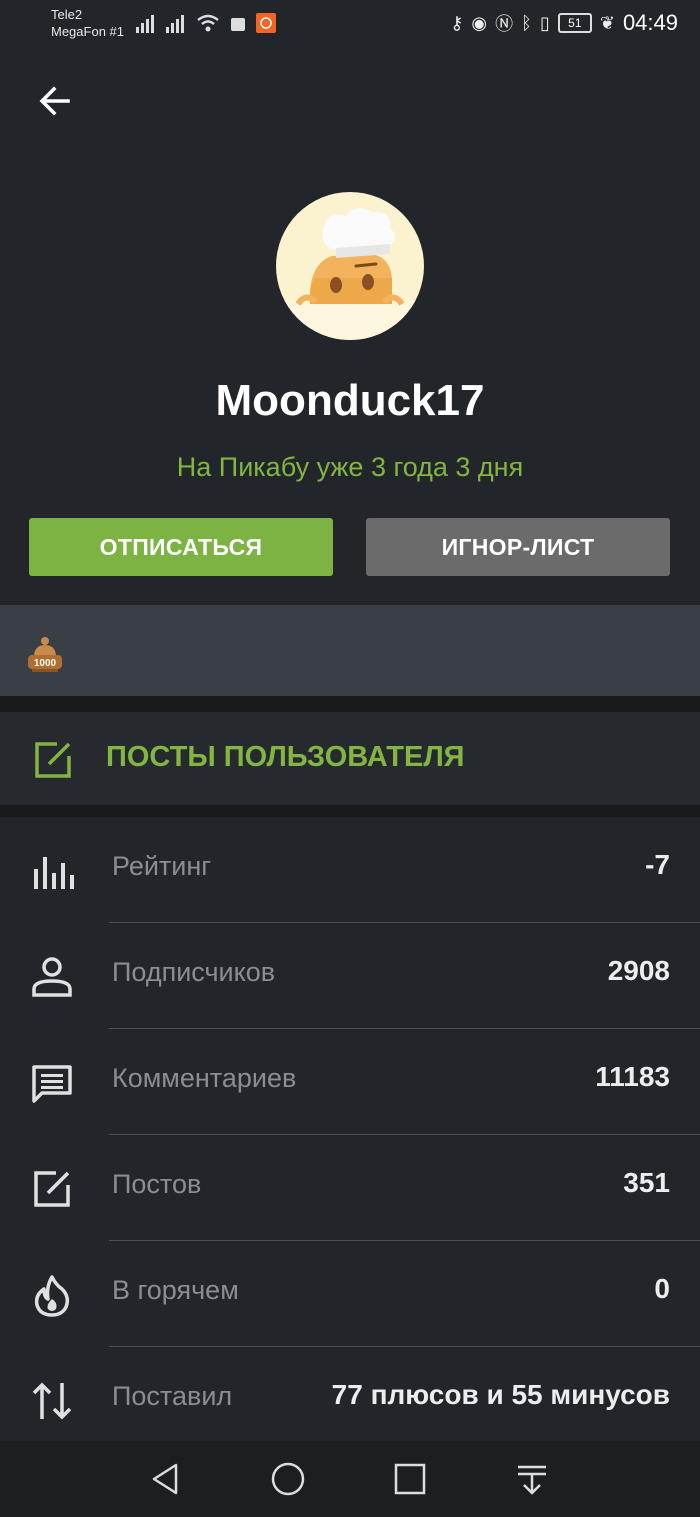 Image resolution: width=700 pixels, height=1517 pixels. I want to click on status-icons-left, so click(206, 23).